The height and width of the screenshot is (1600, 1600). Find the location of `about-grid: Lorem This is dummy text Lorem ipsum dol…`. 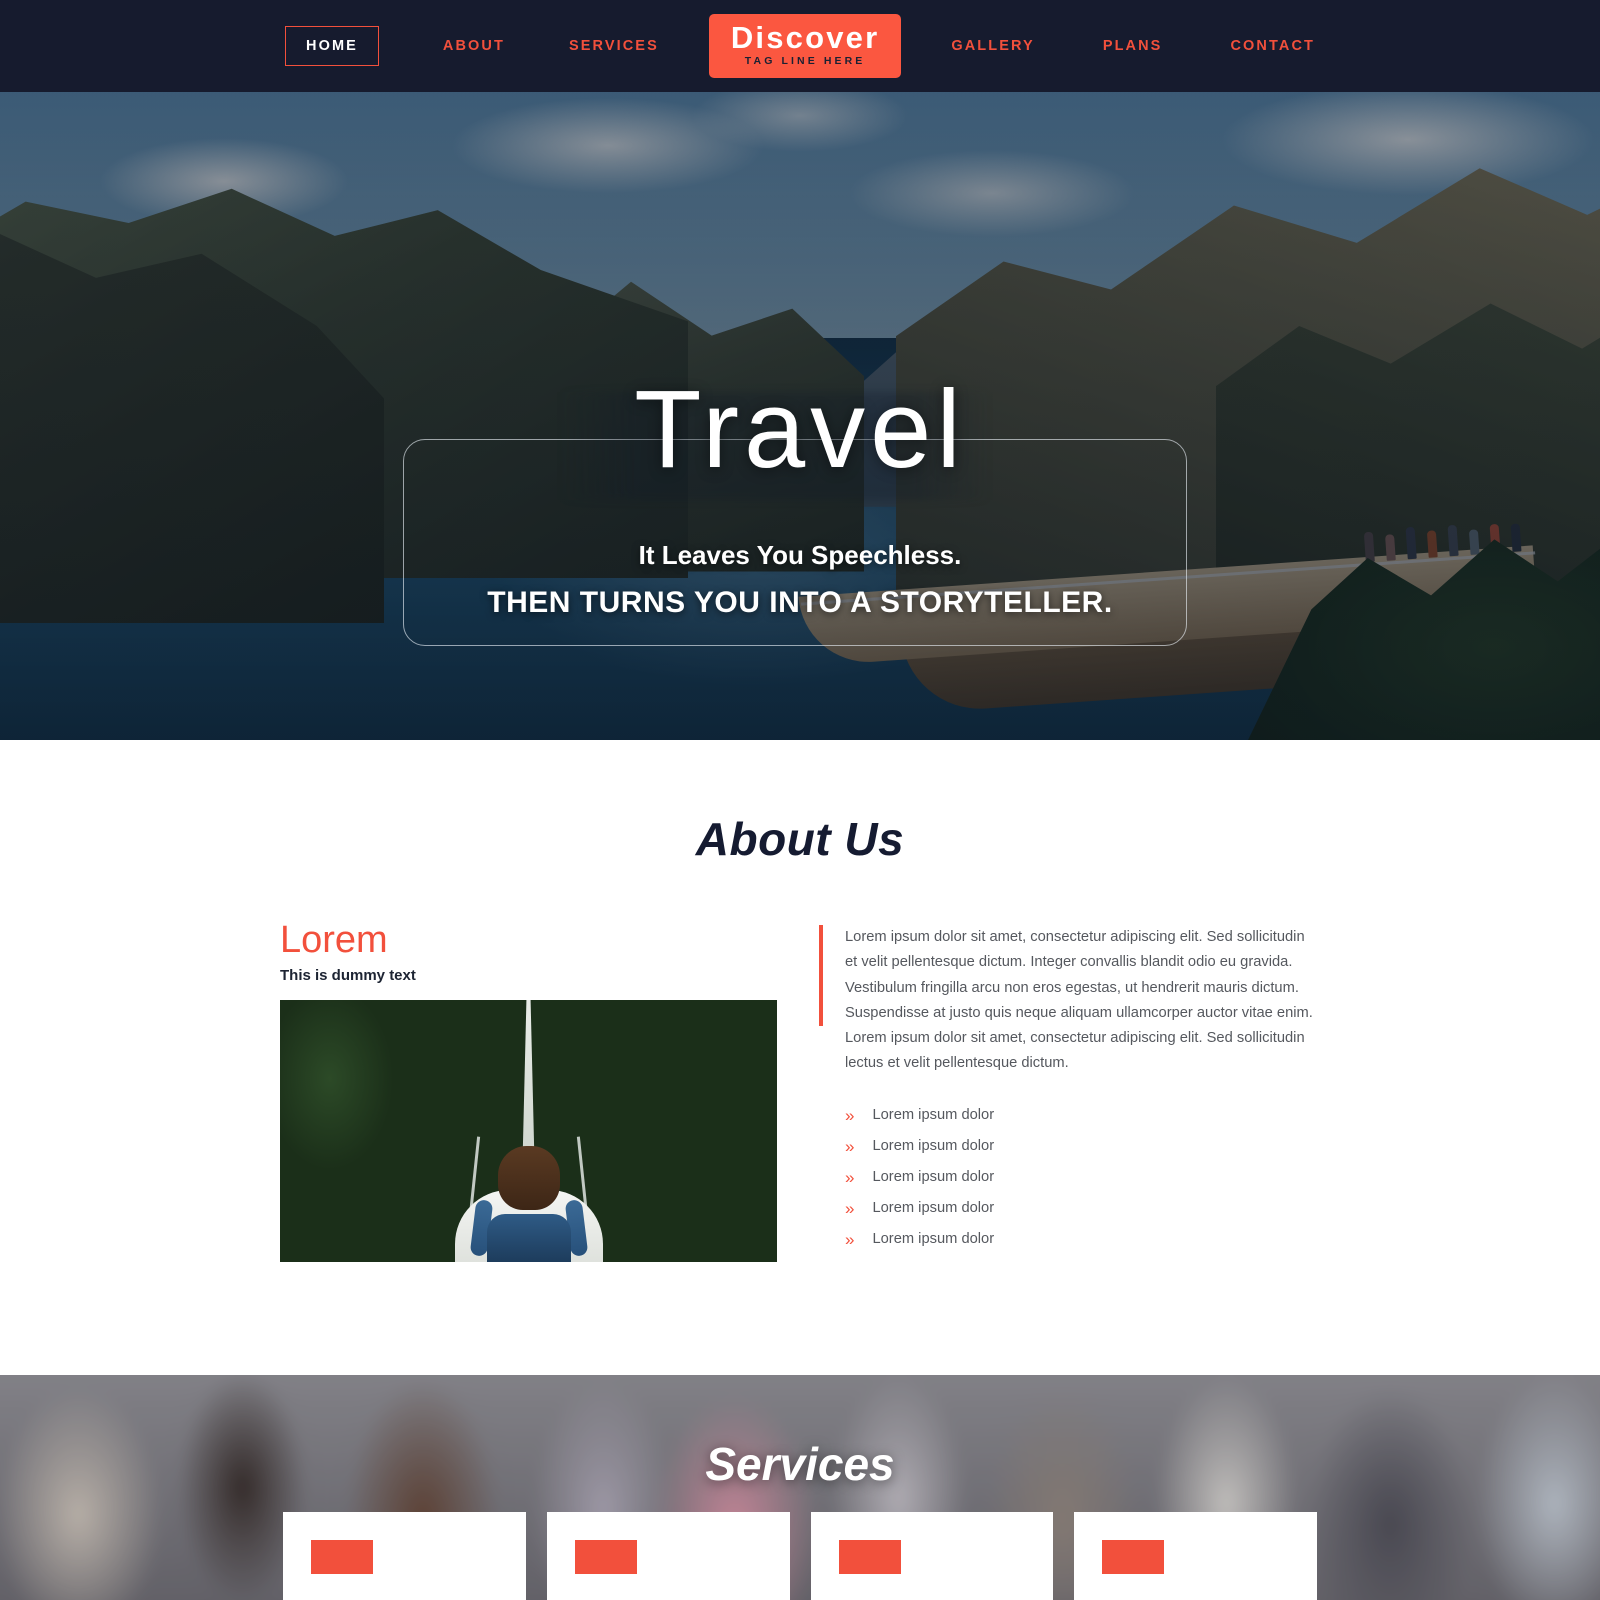

about-grid: Lorem This is dummy text Lorem ipsum dol… is located at coordinates (800, 1091).